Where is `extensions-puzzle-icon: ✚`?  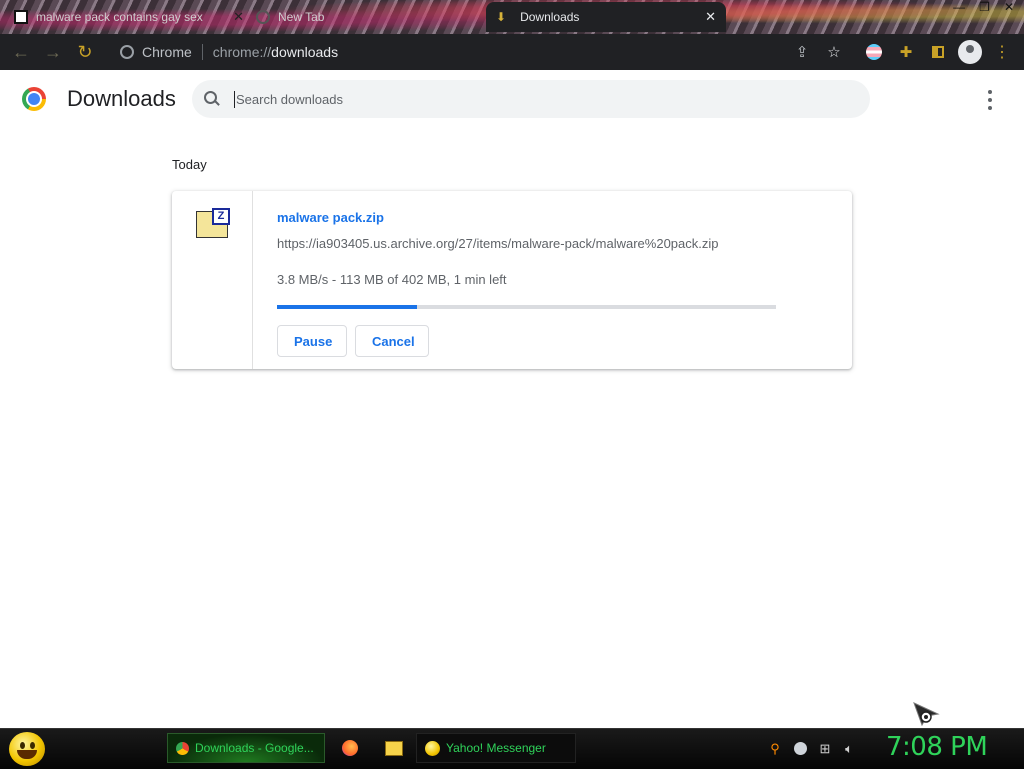
extensions-puzzle-icon: ✚ is located at coordinates (906, 52).